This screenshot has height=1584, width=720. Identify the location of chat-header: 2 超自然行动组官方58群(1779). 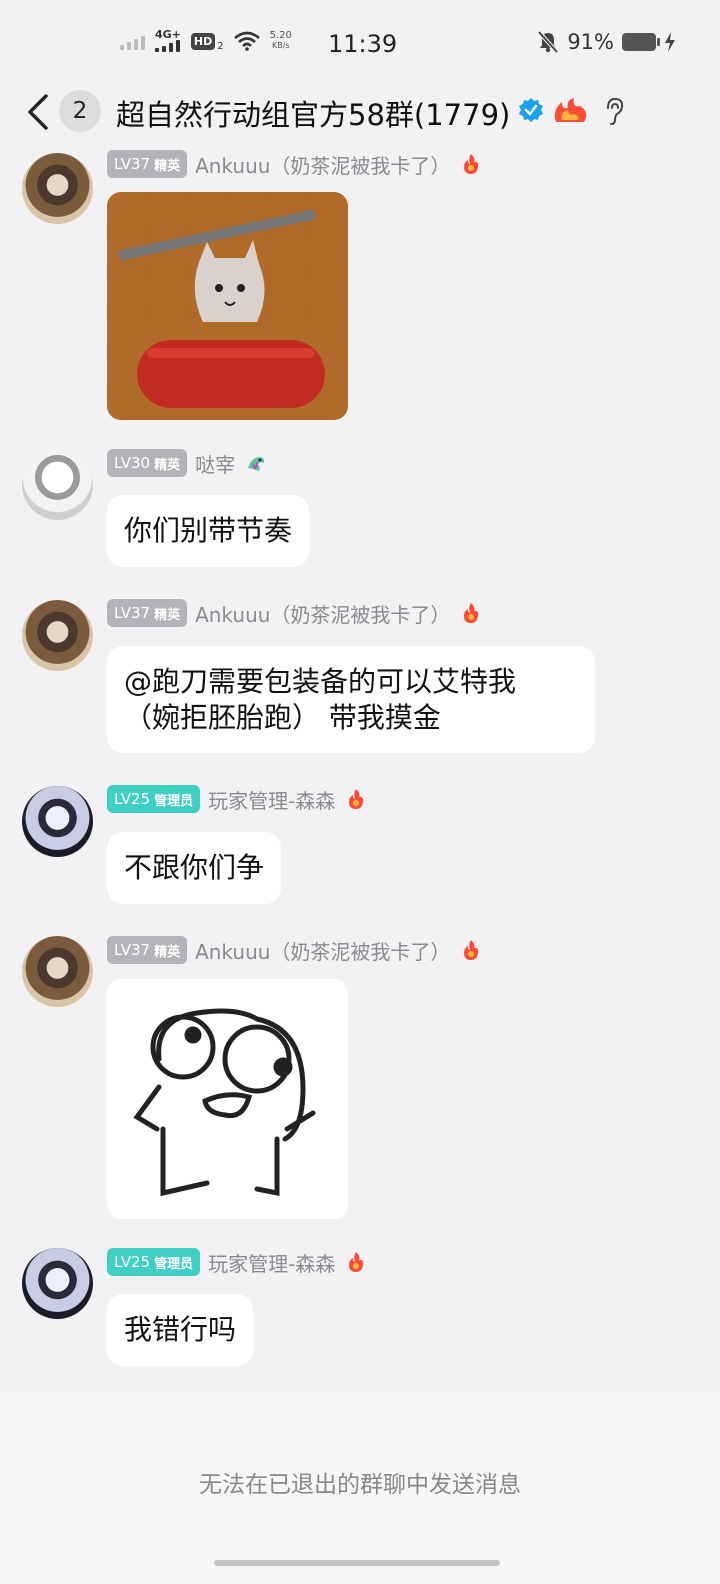
(360, 113).